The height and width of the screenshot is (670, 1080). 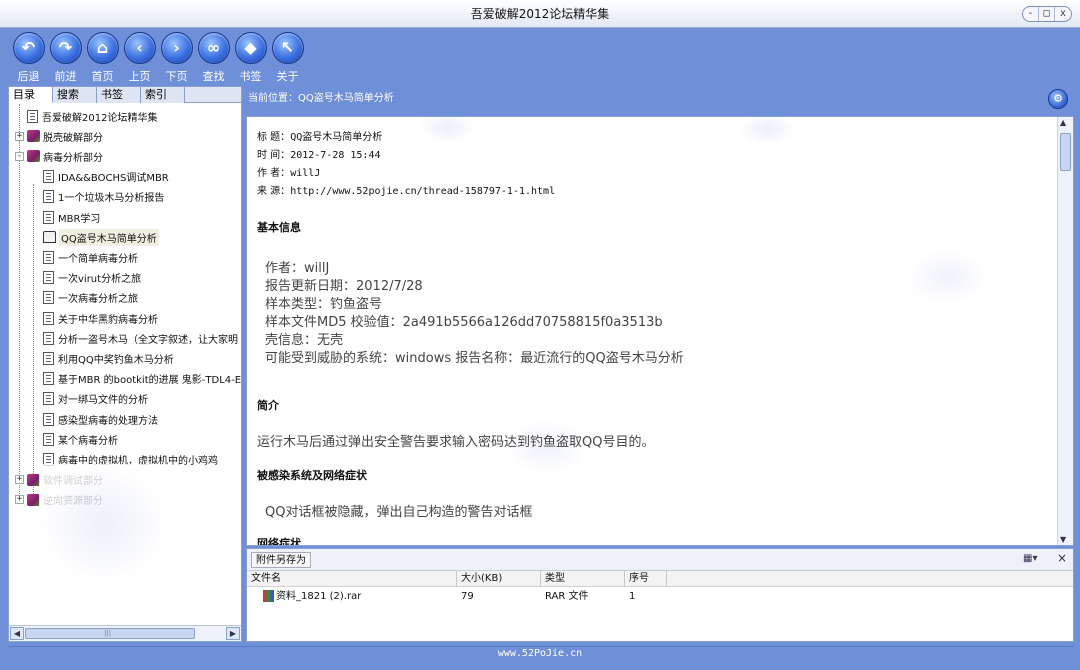 I want to click on scroll-right-button: ▶, so click(x=233, y=633).